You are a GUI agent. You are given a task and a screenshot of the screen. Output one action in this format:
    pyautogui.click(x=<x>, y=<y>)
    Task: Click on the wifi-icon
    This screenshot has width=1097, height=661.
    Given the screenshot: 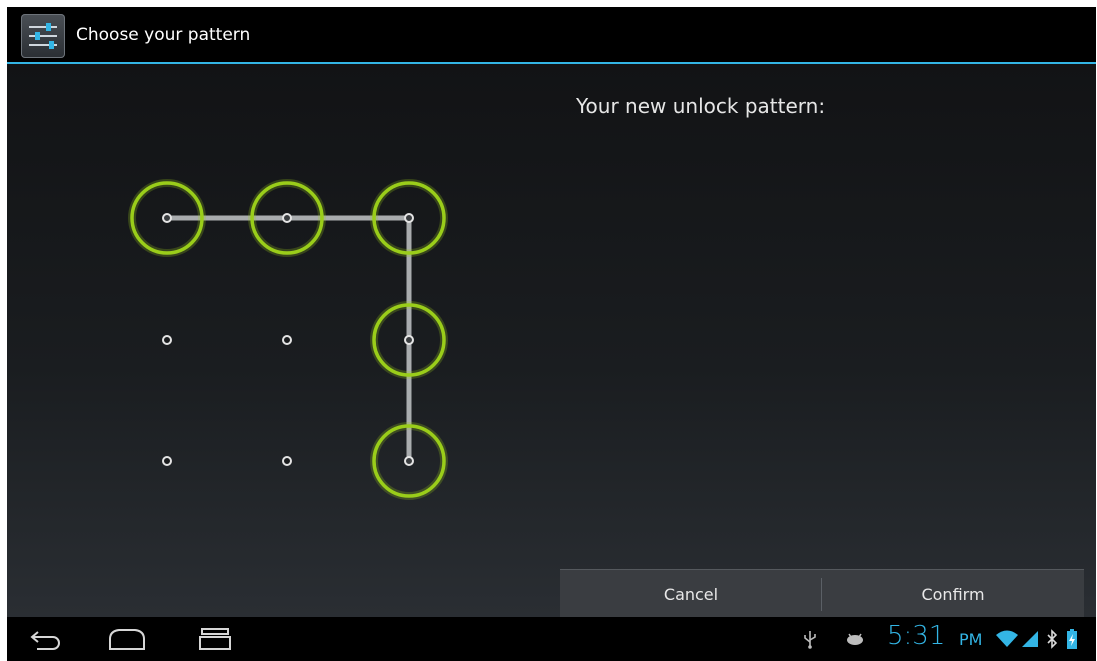 What is the action you would take?
    pyautogui.click(x=1007, y=639)
    